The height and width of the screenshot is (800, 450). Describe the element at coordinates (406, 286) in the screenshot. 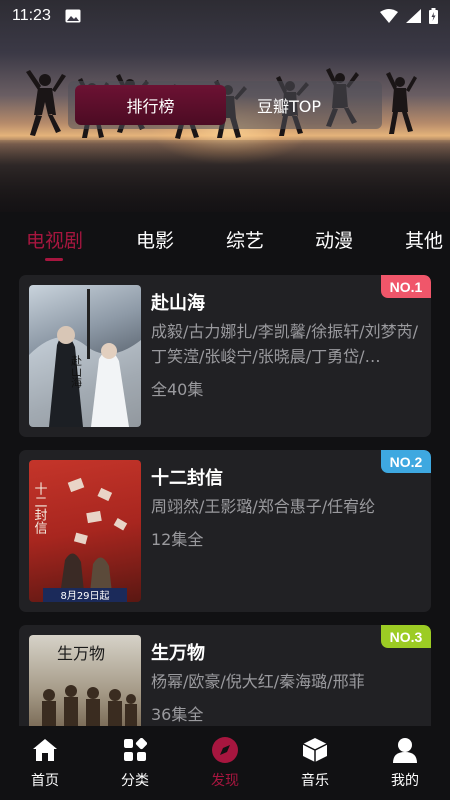

I see `rank-badge: NO.1` at that location.